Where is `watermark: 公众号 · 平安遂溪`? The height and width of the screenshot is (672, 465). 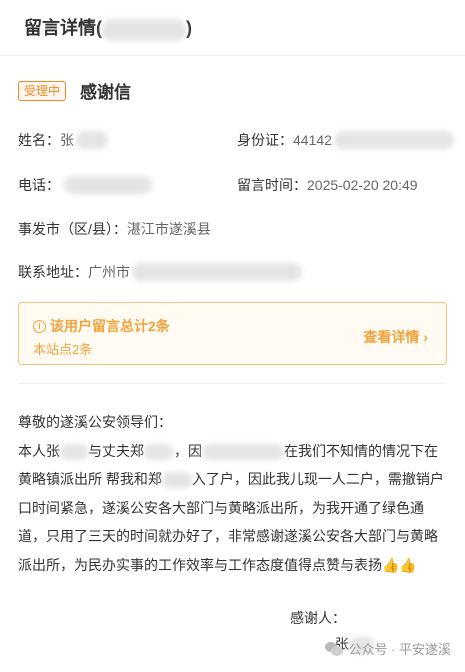 watermark: 公众号 · 平安遂溪 is located at coordinates (388, 648).